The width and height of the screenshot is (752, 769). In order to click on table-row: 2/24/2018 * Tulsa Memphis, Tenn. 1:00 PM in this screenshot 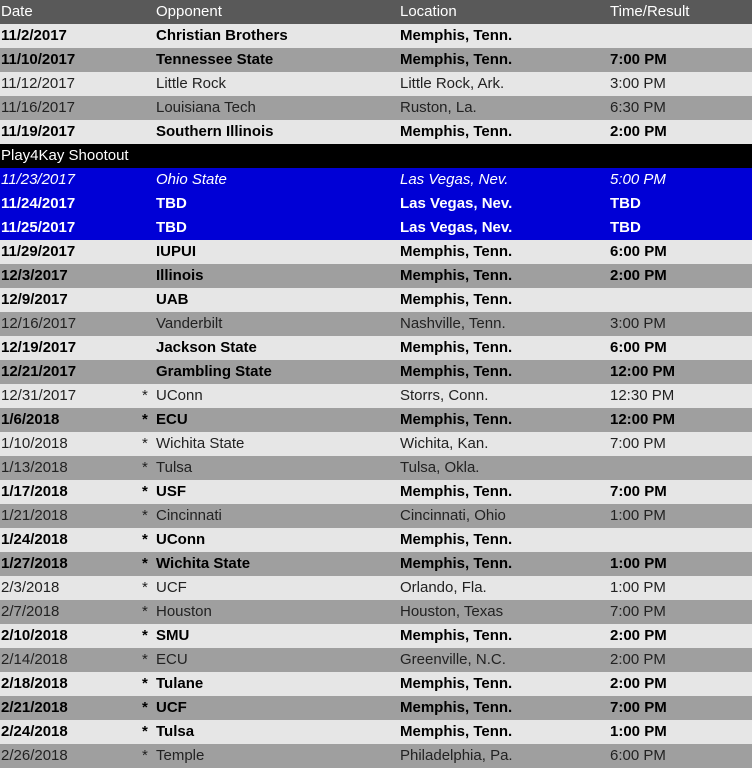, I will do `click(376, 732)`.